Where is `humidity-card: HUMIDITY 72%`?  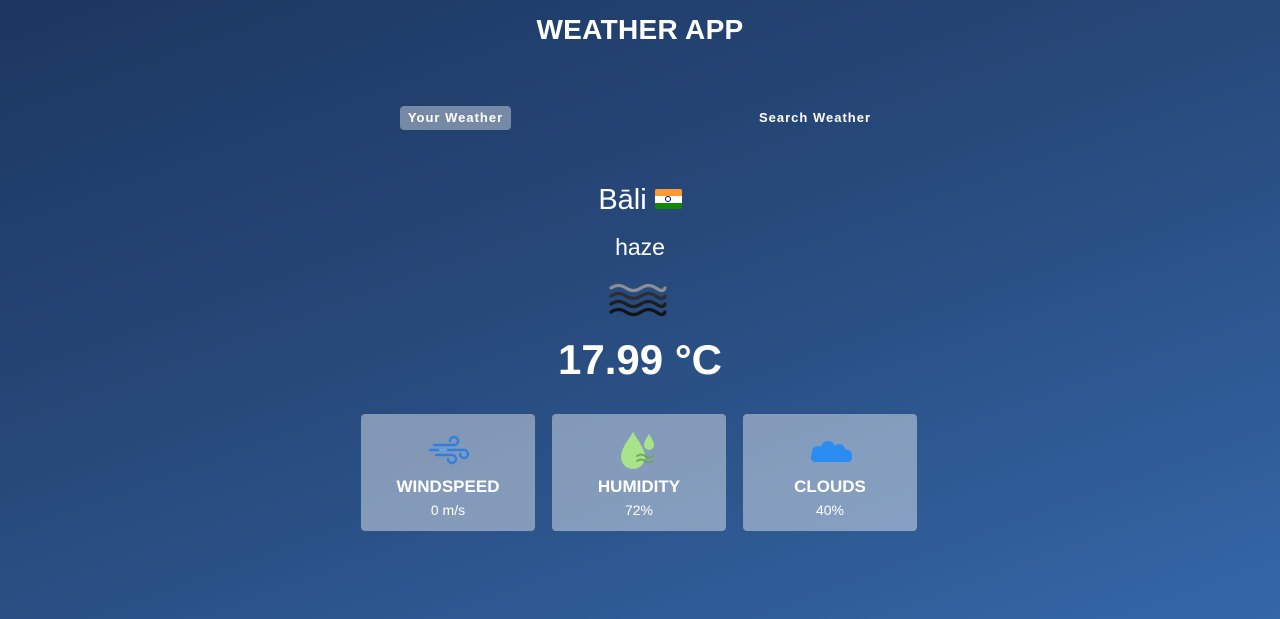 humidity-card: HUMIDITY 72% is located at coordinates (639, 472).